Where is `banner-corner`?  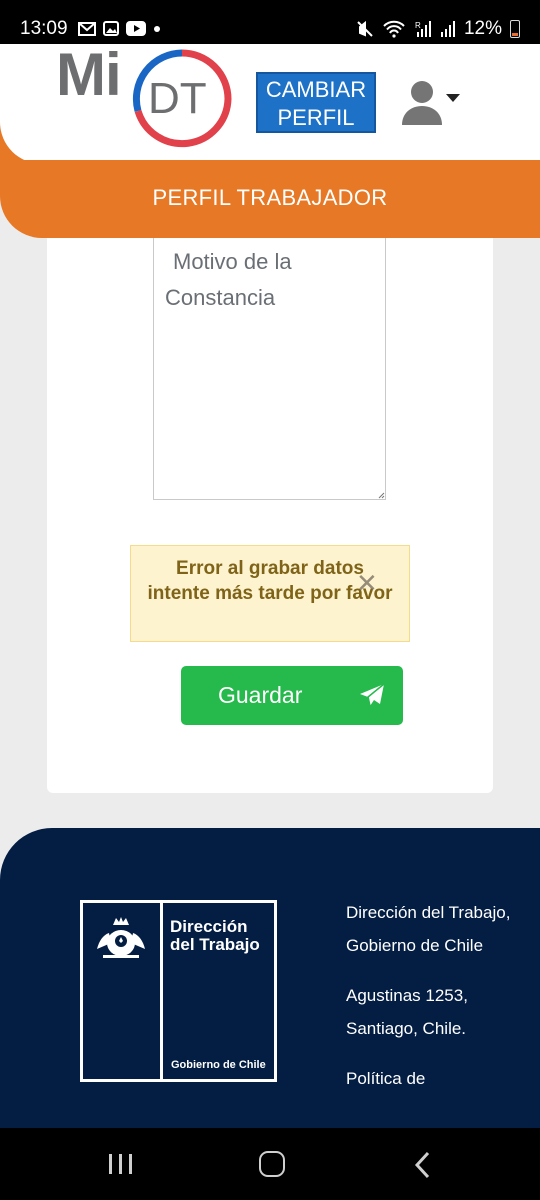
banner-corner is located at coordinates (30, 142).